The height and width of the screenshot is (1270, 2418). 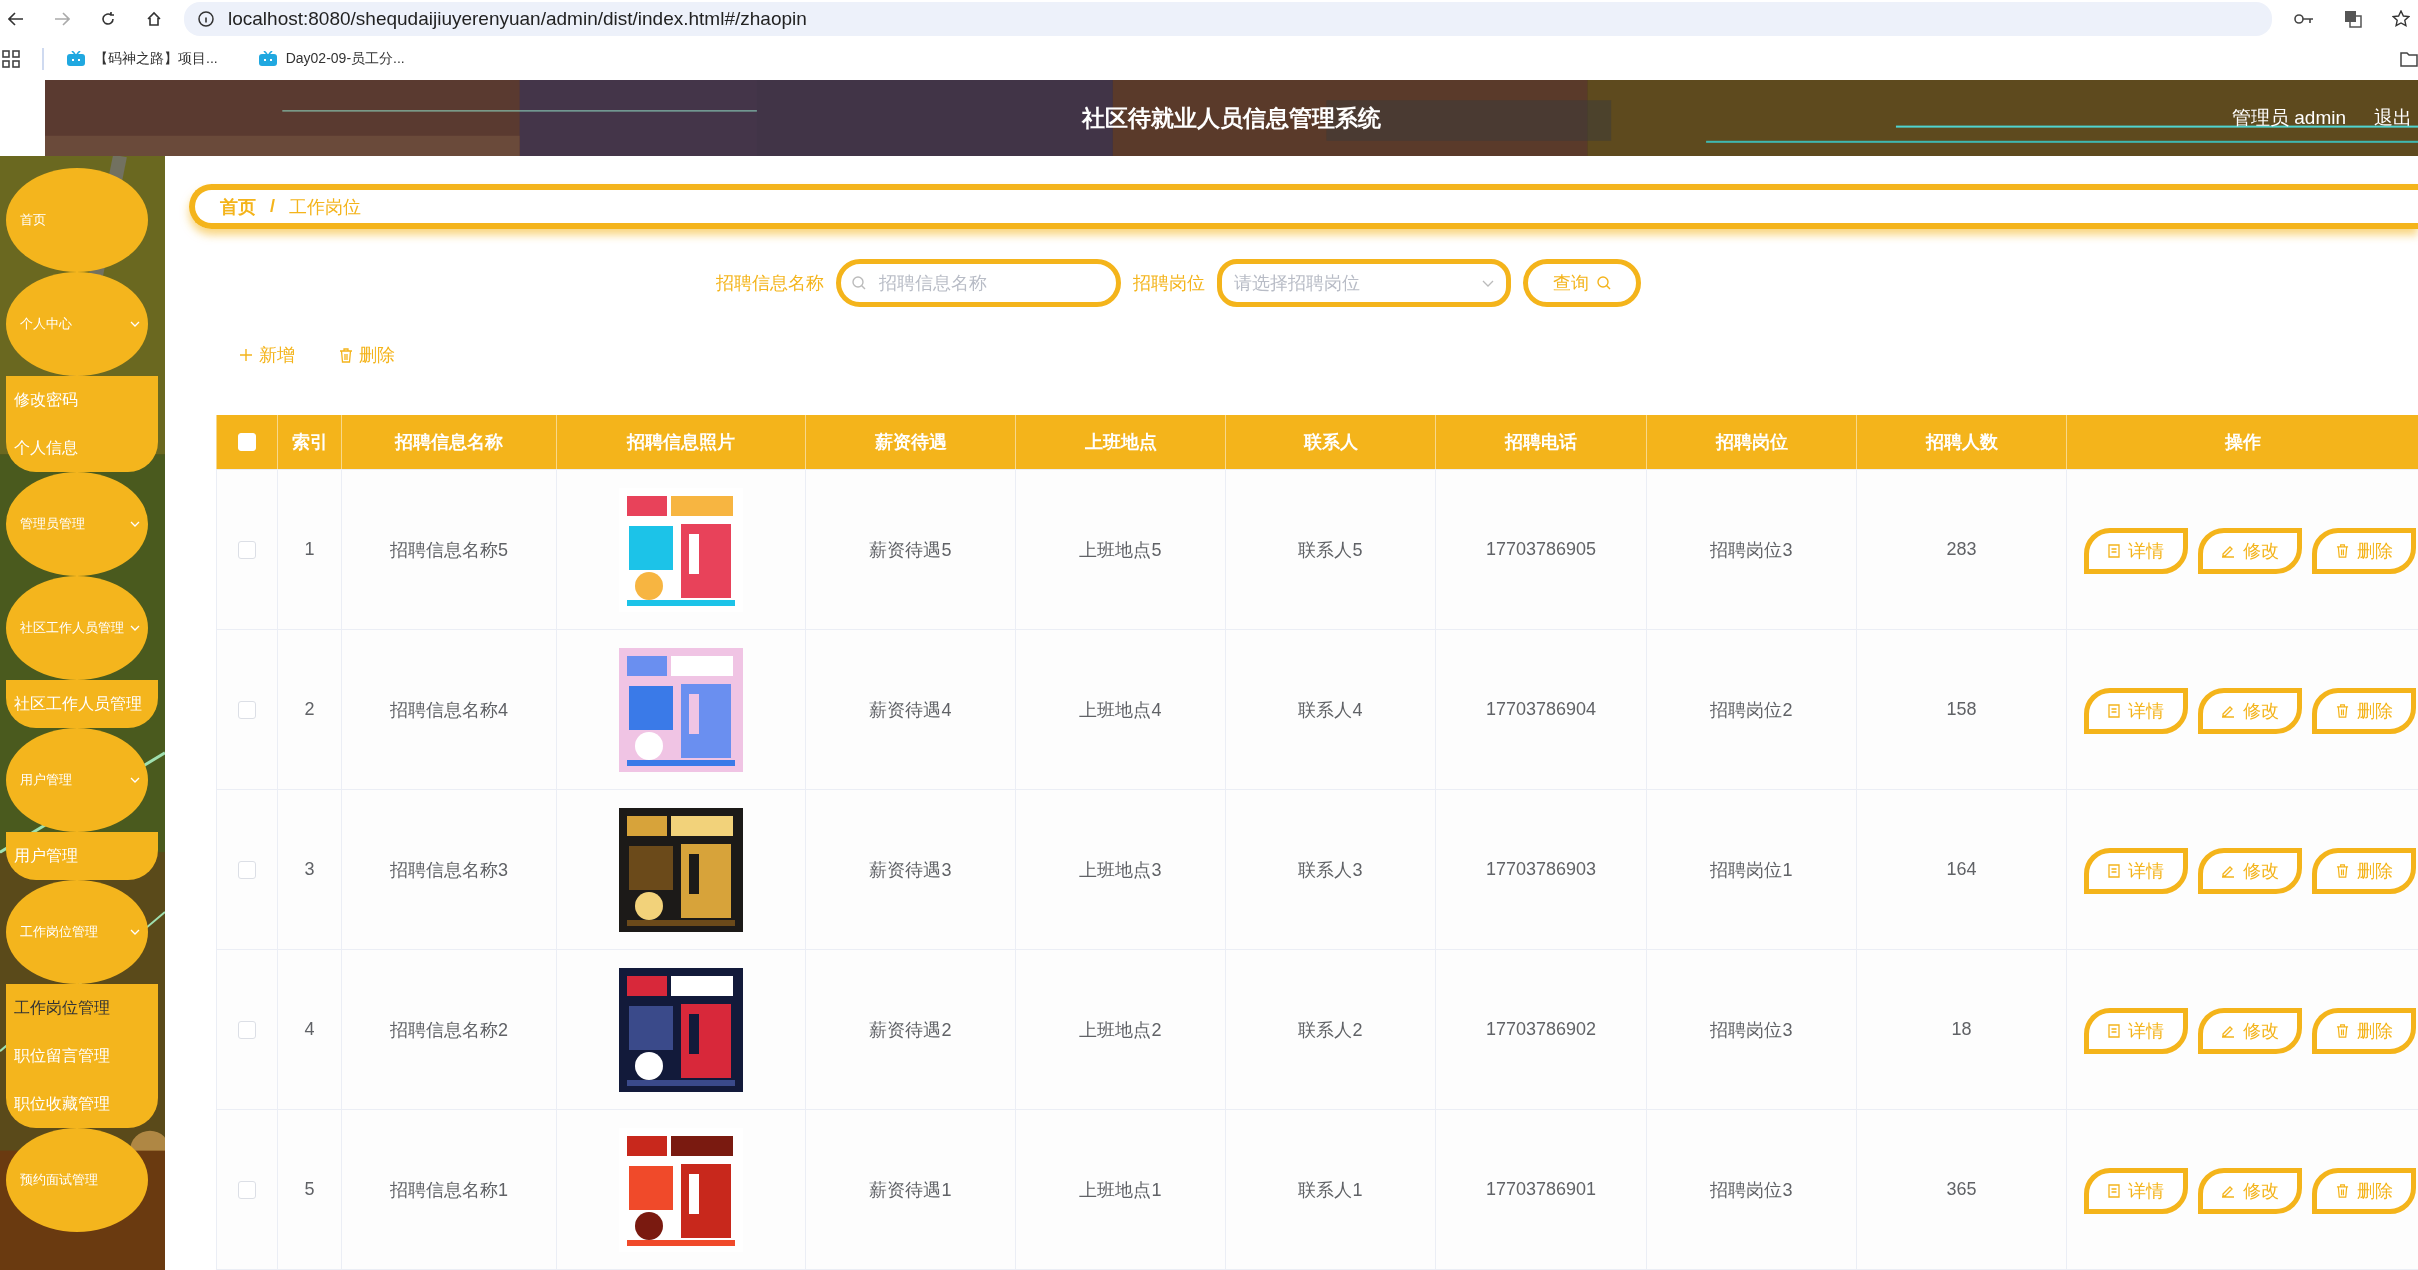 I want to click on table-cell-text: 薪资待遇1, so click(x=910, y=1190).